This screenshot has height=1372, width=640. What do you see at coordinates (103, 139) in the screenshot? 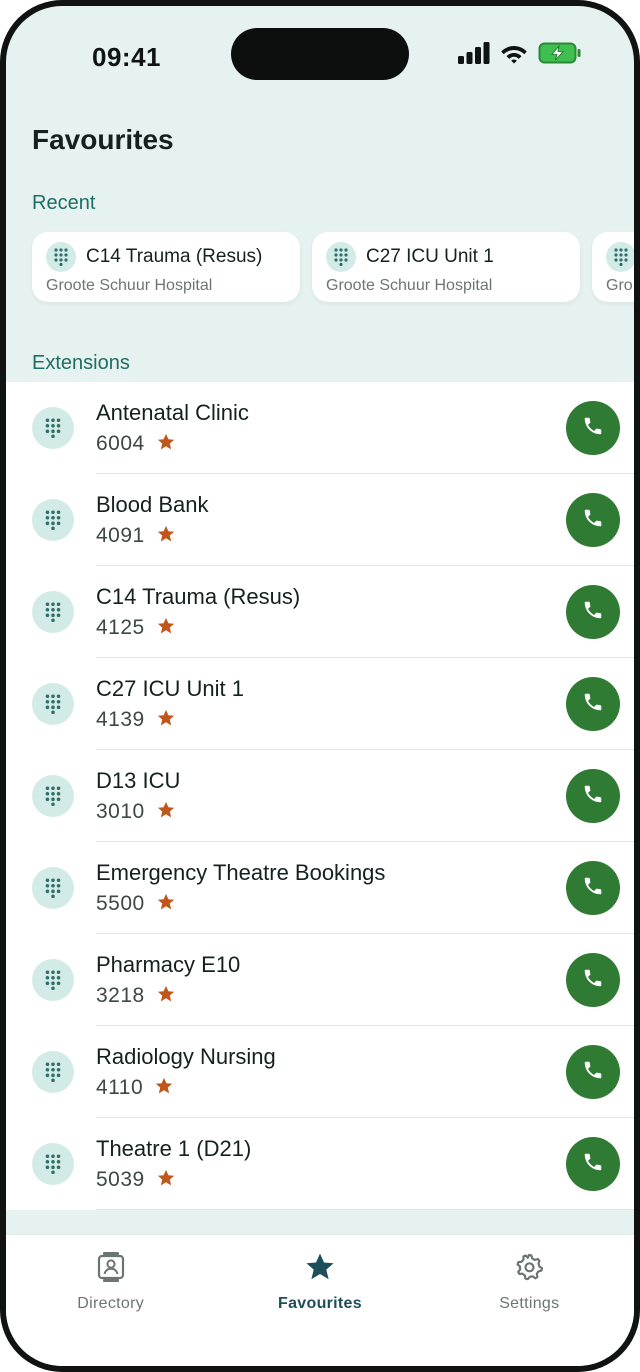
I see `page-title: Favourites` at bounding box center [103, 139].